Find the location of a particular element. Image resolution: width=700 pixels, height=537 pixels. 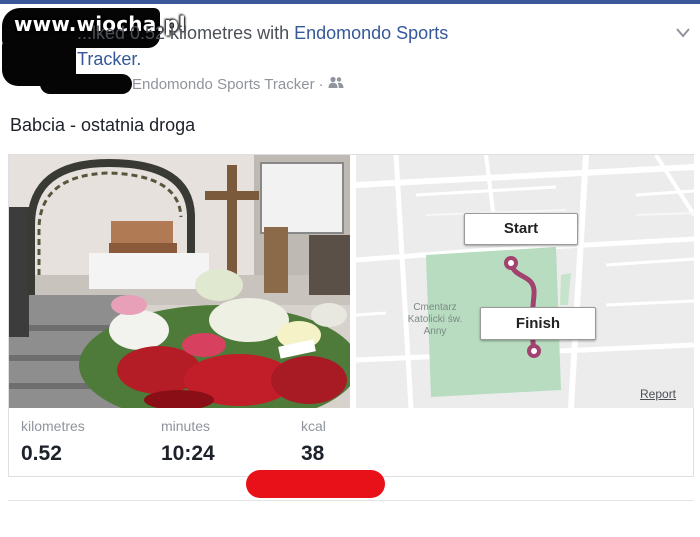

stat-kilometres: kilometres 0.52 is located at coordinates (53, 442).